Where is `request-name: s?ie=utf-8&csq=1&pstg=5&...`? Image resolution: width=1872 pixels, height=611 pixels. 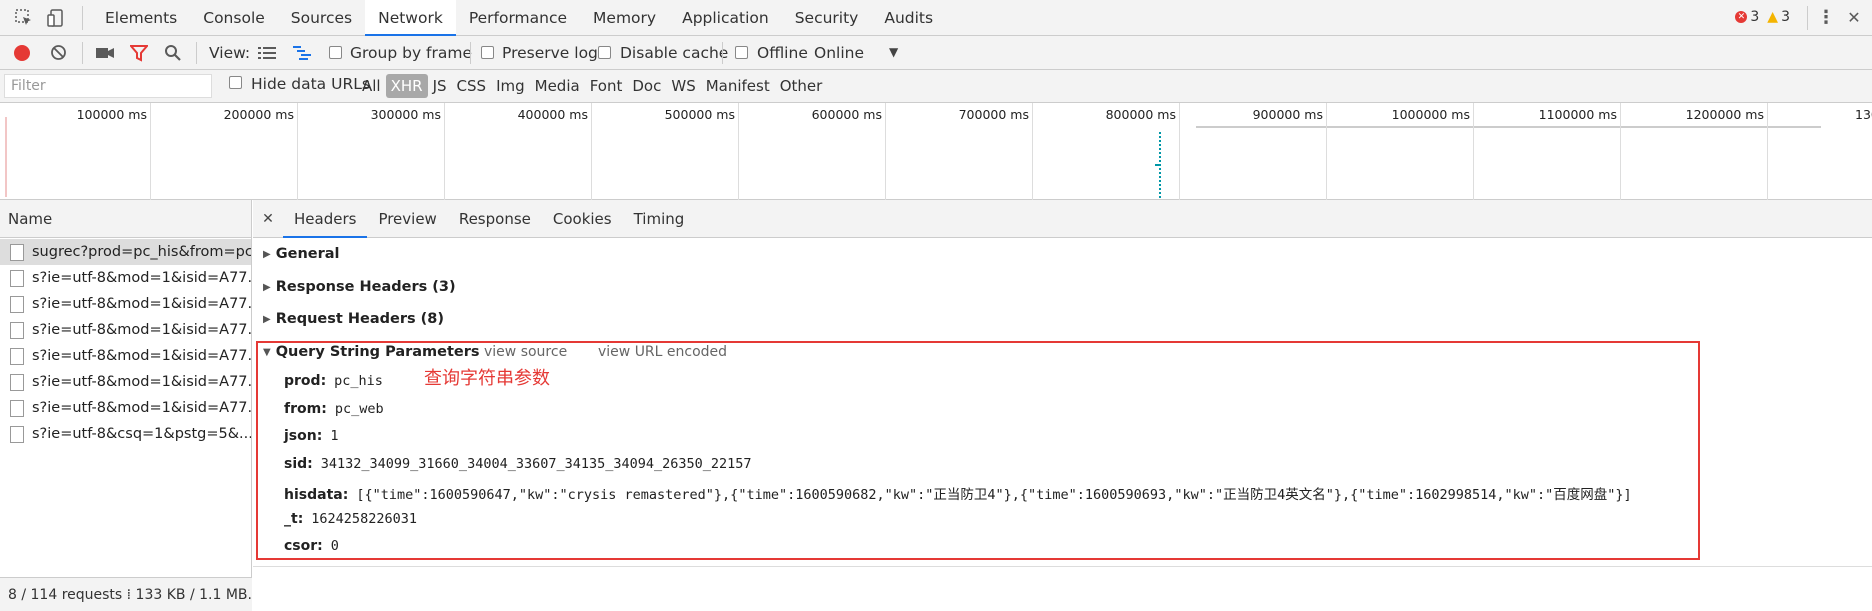
request-name: s?ie=utf-8&csq=1&pstg=5&... is located at coordinates (141, 434).